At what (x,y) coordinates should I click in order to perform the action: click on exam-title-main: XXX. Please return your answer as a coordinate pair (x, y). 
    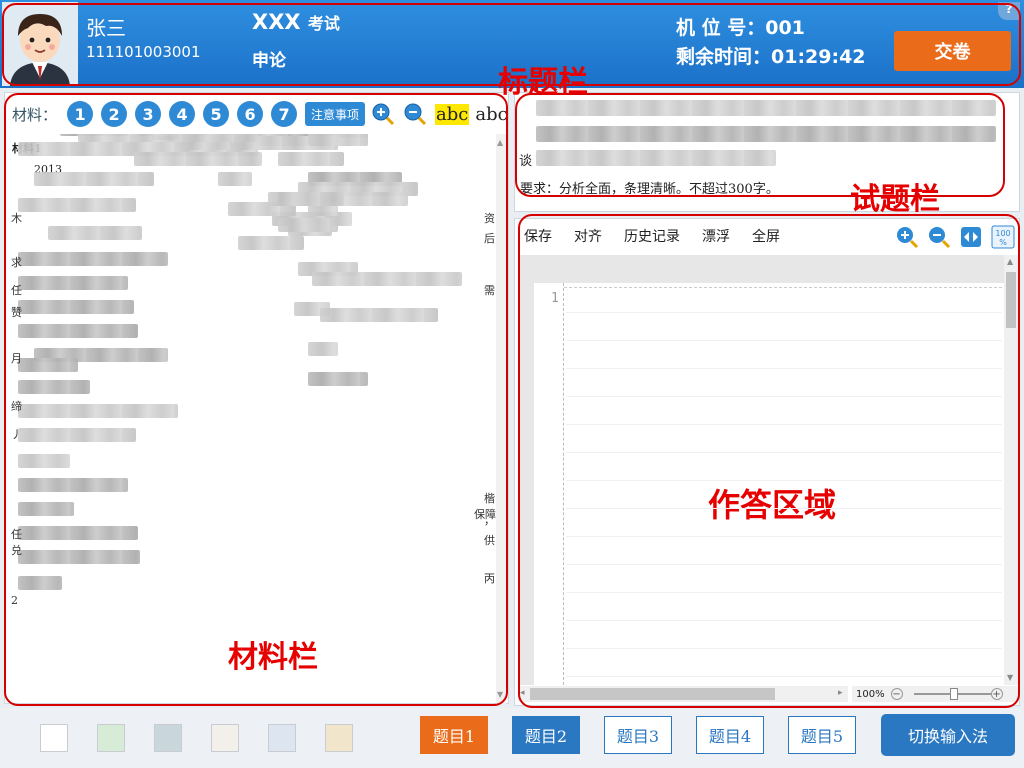
    Looking at the image, I should click on (276, 22).